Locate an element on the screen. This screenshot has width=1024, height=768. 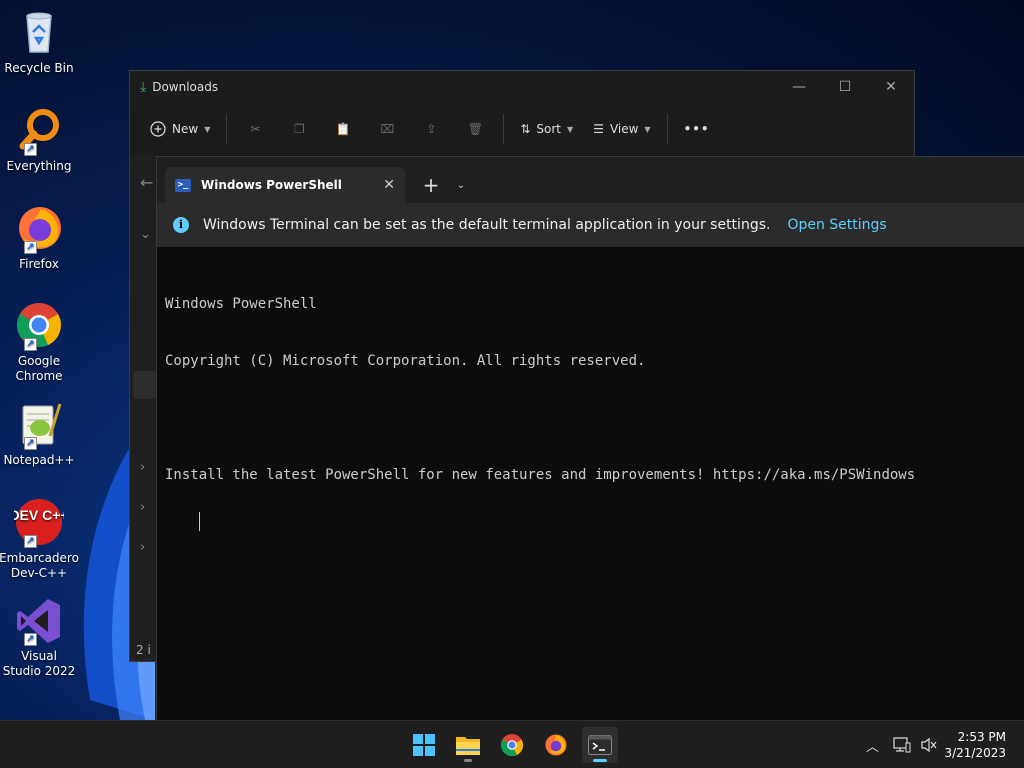
paste-icon: 📋 is located at coordinates (343, 129).